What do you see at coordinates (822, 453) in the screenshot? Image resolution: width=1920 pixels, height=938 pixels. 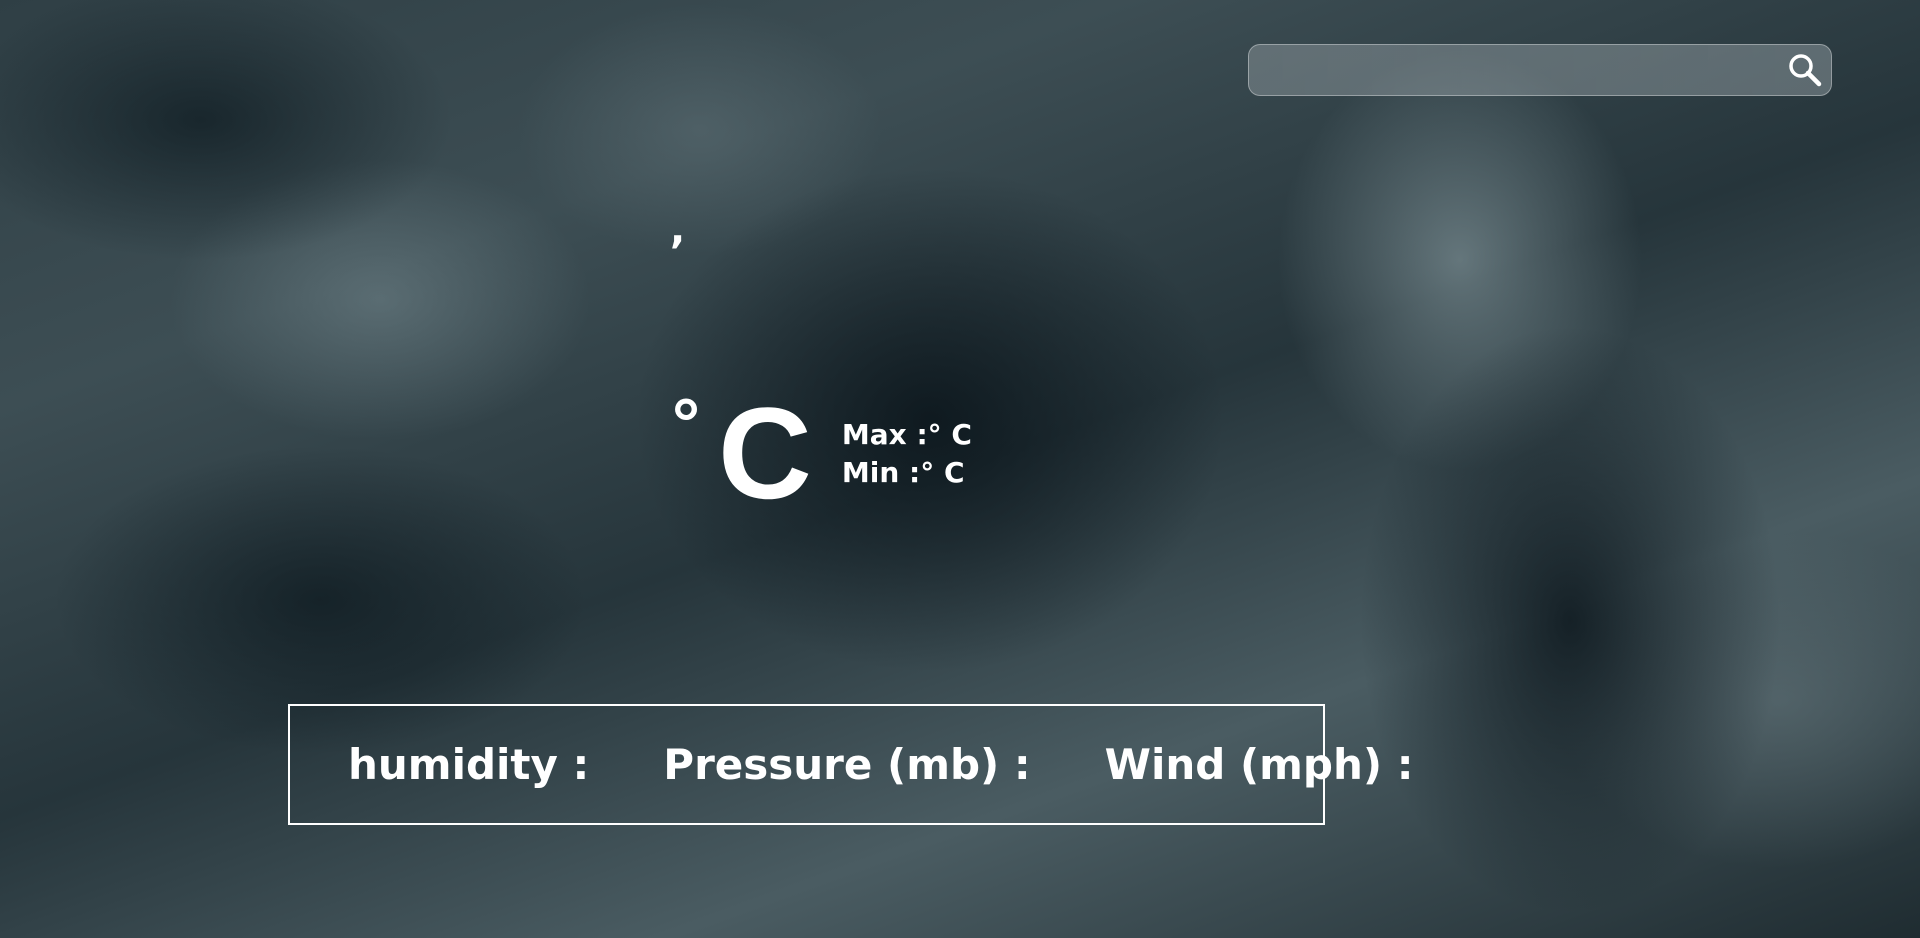 I see `temperature-block: ° C Max :° C Min :° C` at bounding box center [822, 453].